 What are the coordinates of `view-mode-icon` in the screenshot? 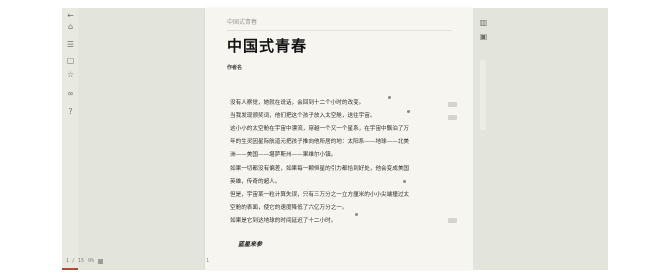 It's located at (101, 261).